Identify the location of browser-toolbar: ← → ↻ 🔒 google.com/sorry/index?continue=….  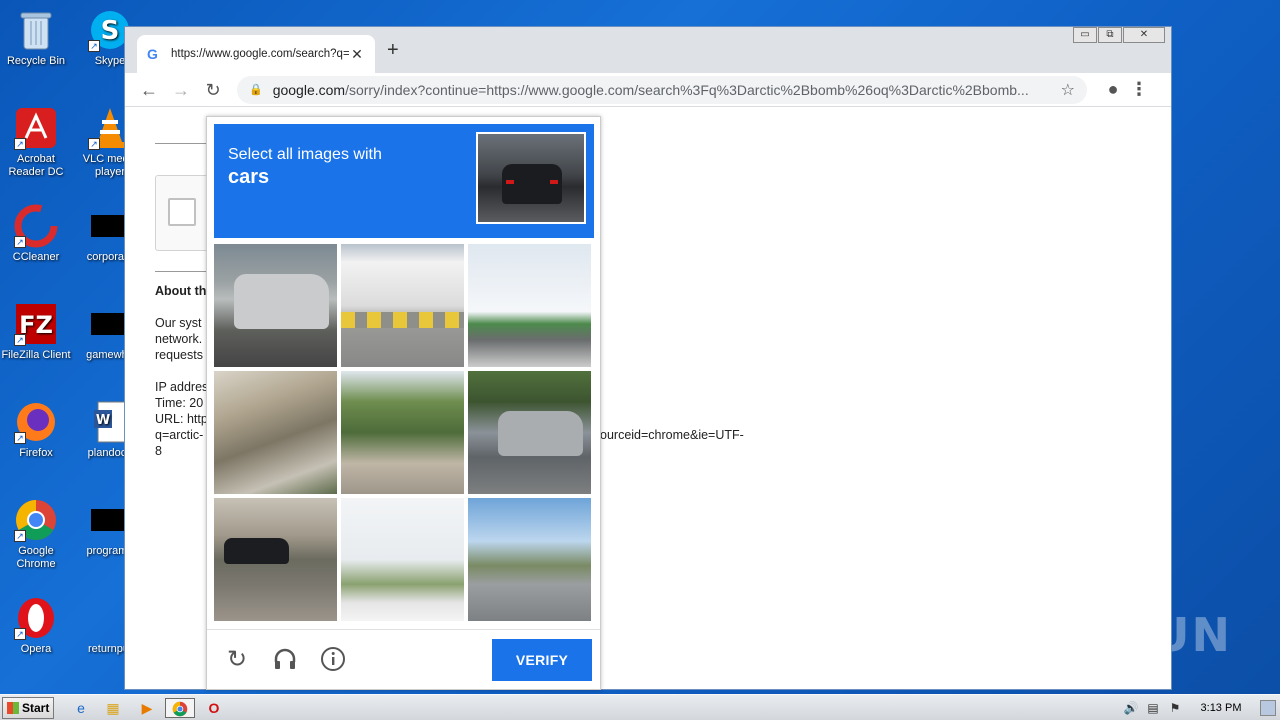
(648, 90).